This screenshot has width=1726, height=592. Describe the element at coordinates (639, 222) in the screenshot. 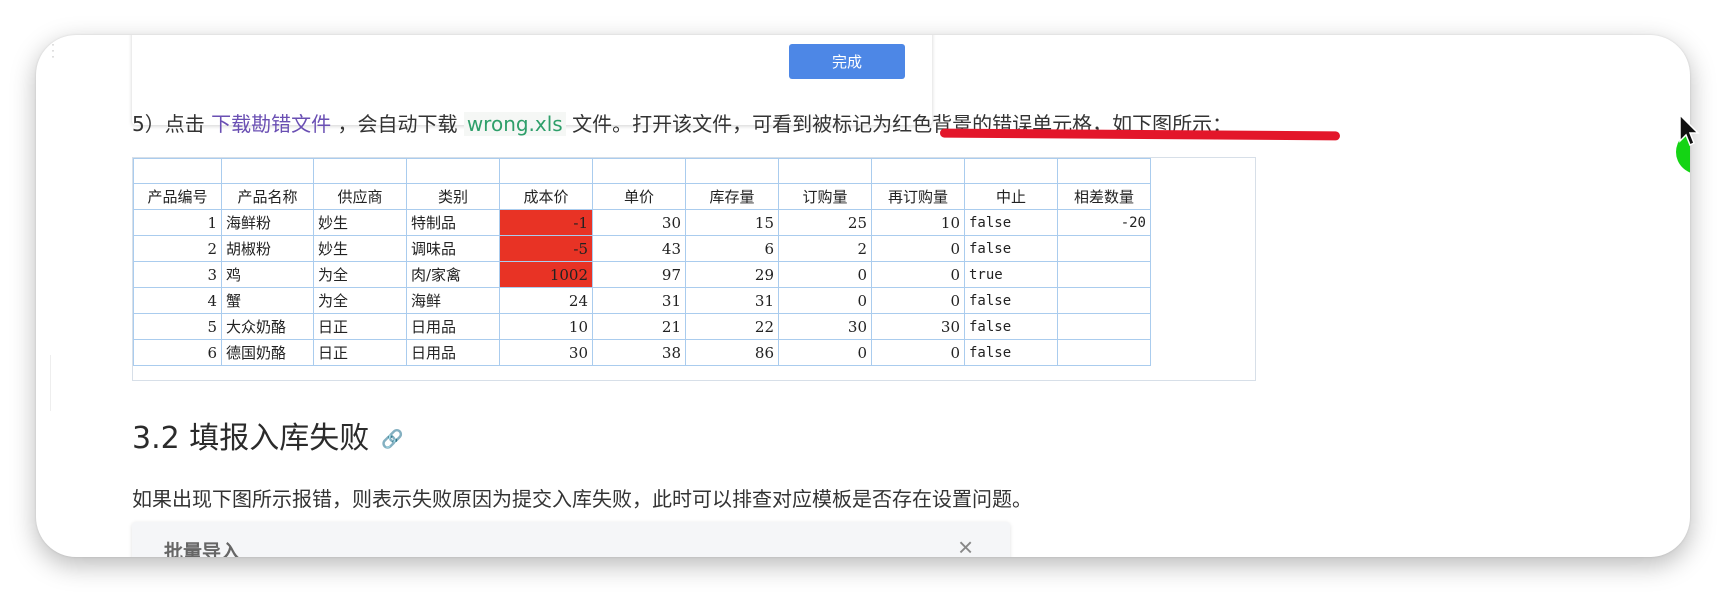

I see `cell-price: 30` at that location.